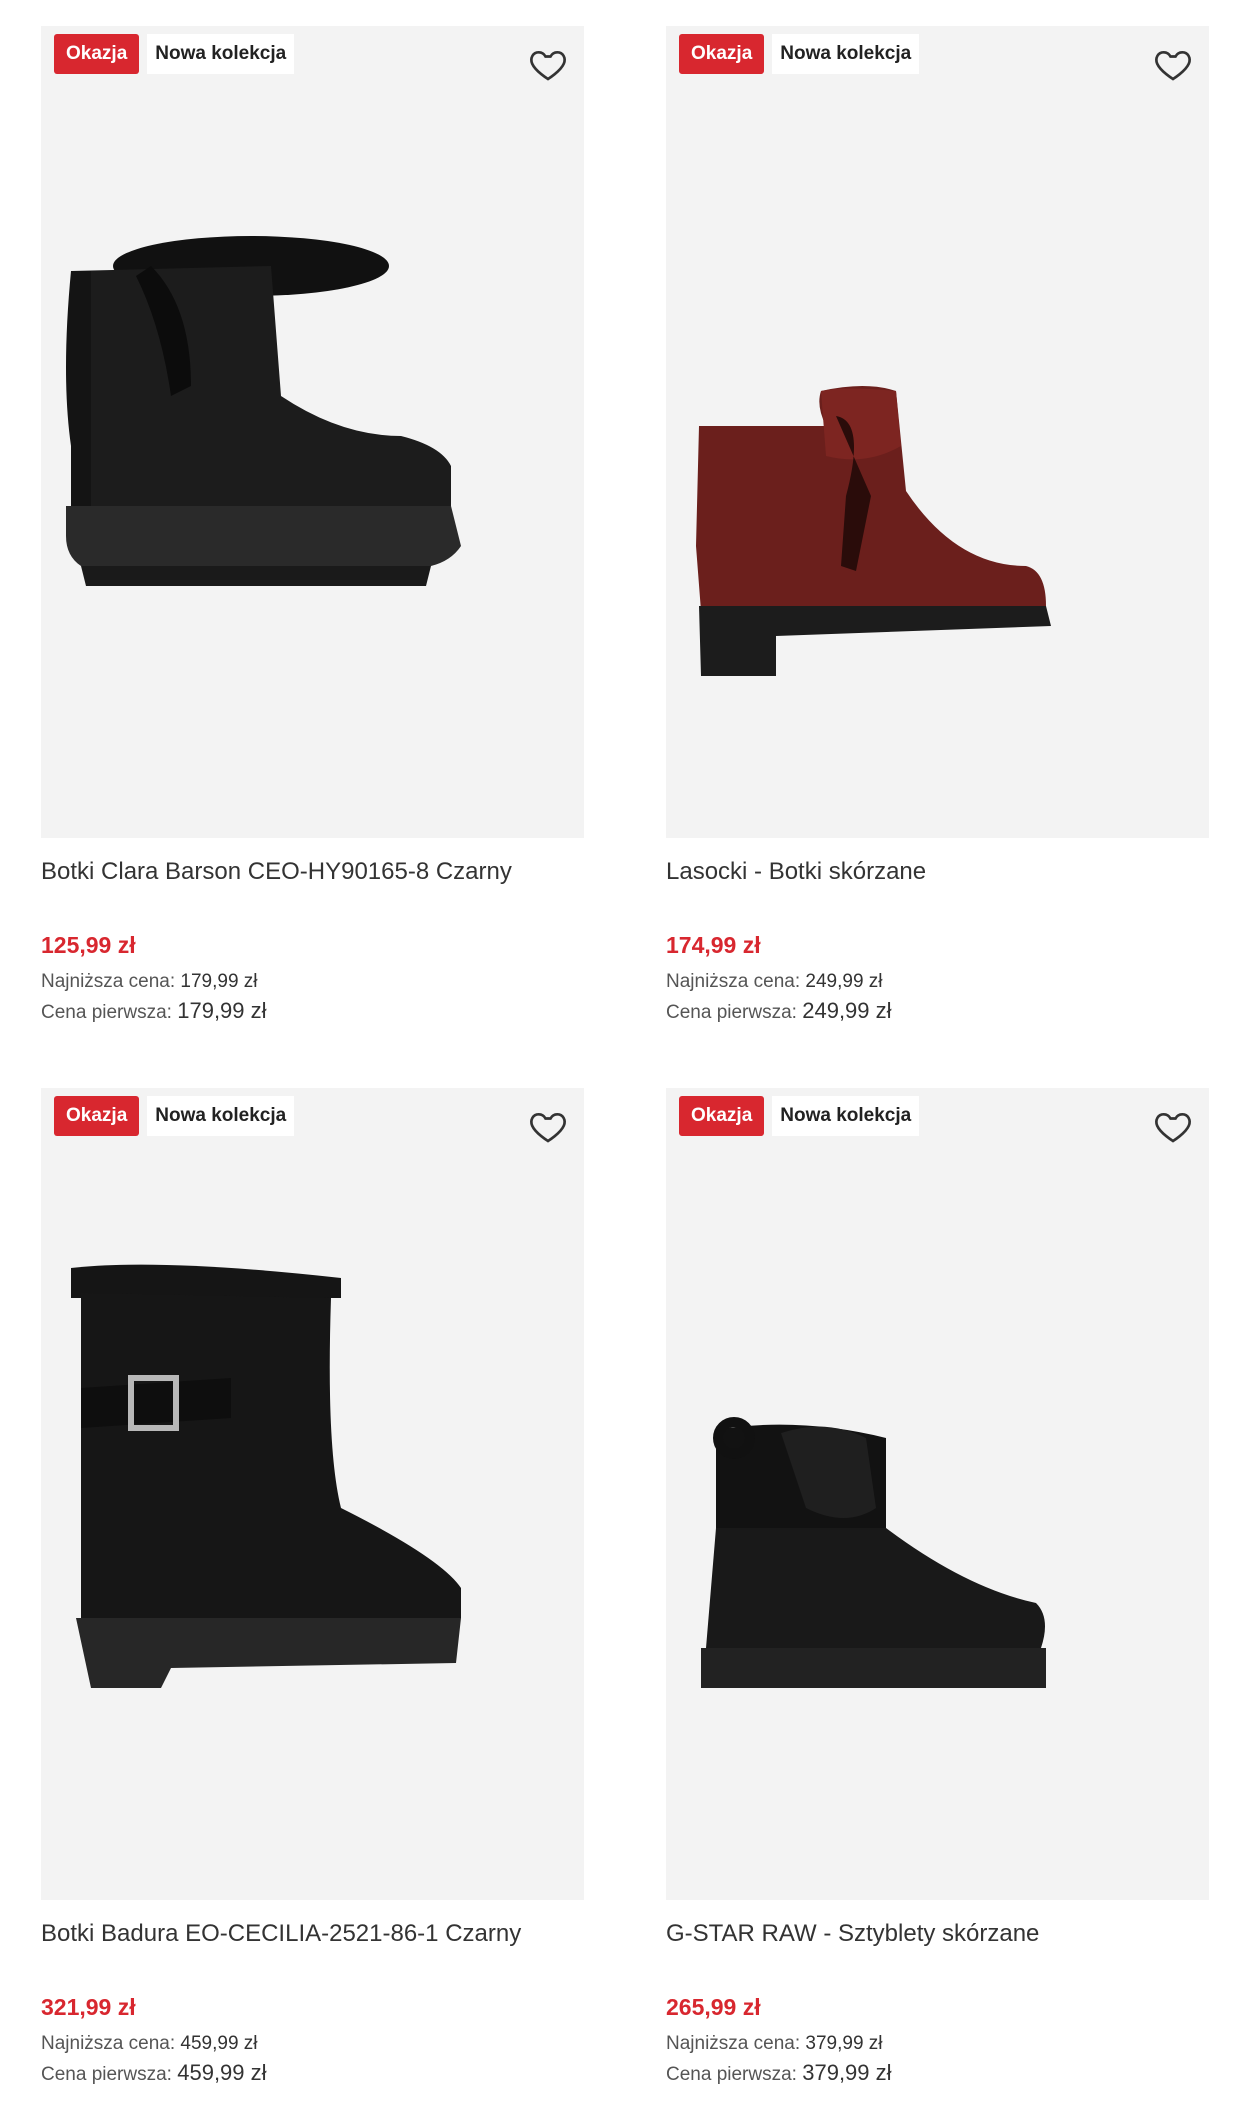 Image resolution: width=1250 pixels, height=2123 pixels. Describe the element at coordinates (312, 873) in the screenshot. I see `product-title: Botki Clara Barson CEO-HY90165-8 Czarny` at that location.